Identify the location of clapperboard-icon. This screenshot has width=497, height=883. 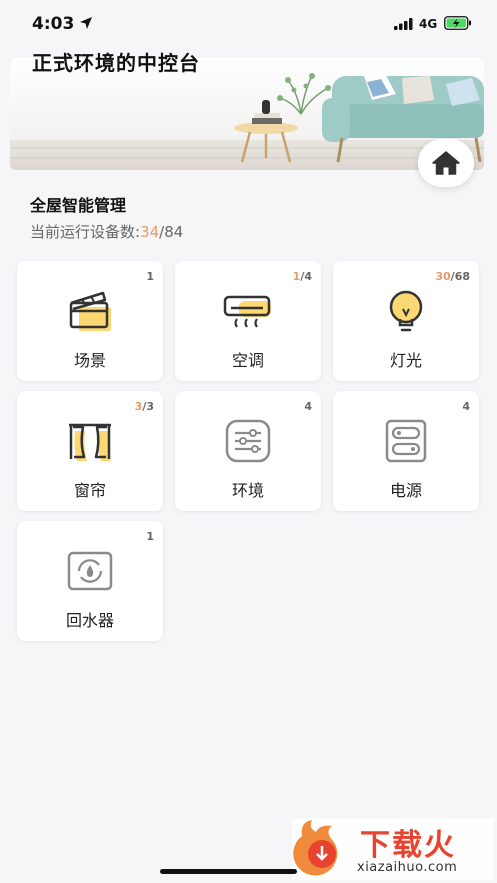
(90, 311).